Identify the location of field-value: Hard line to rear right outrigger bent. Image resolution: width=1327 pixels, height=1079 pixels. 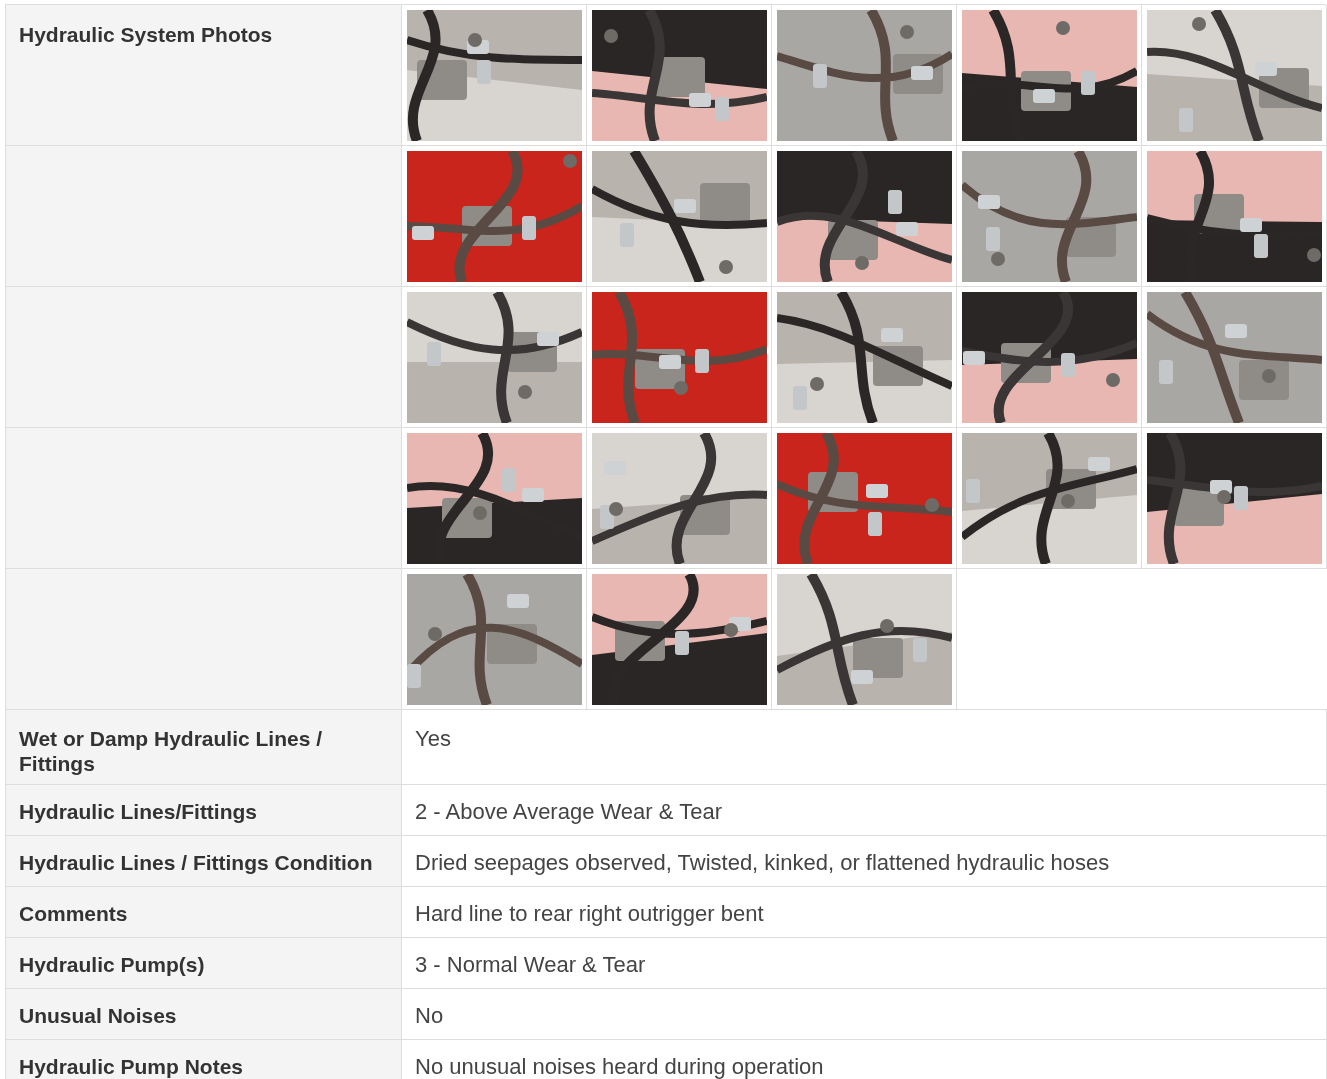
(590, 913).